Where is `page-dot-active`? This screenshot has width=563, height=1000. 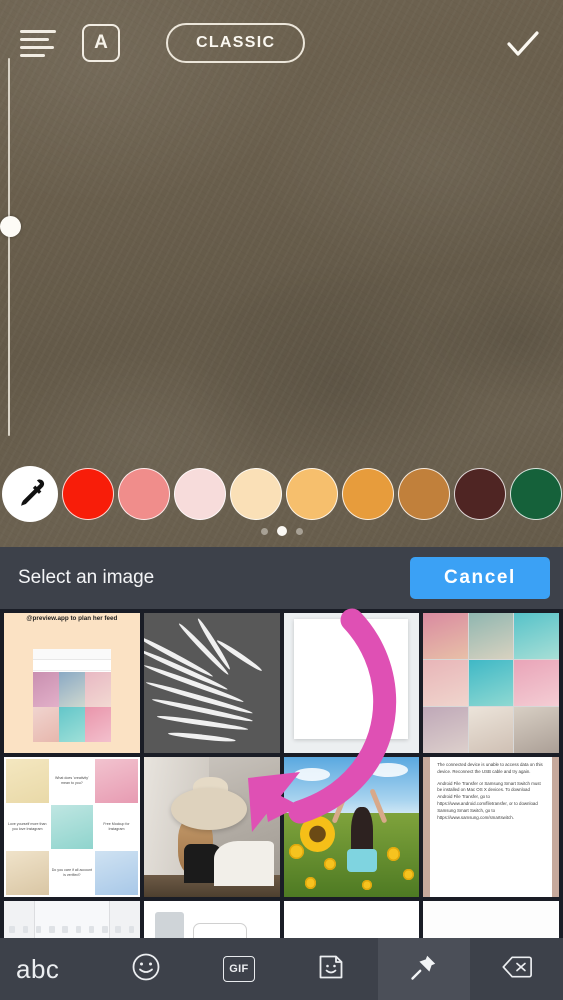
page-dot-active is located at coordinates (281, 531).